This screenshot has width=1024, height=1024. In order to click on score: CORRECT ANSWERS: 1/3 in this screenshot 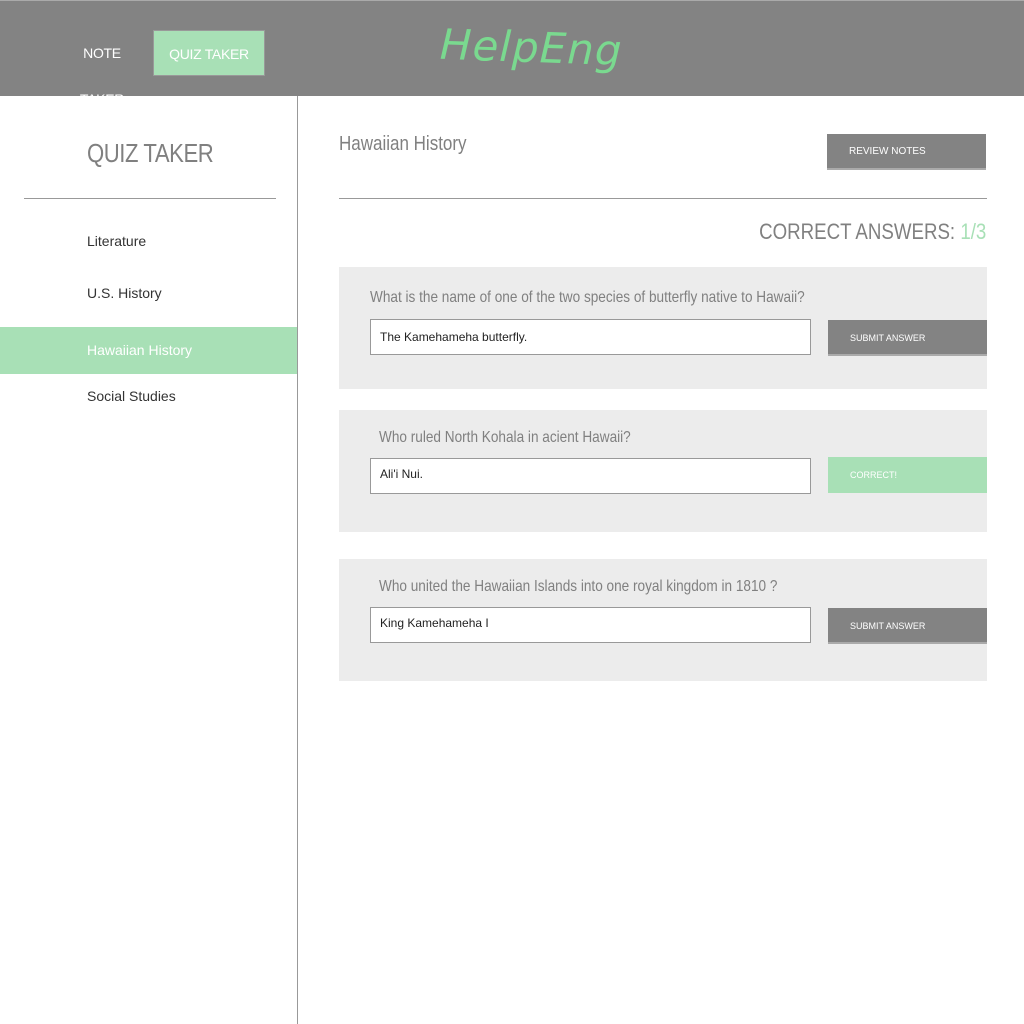, I will do `click(872, 232)`.